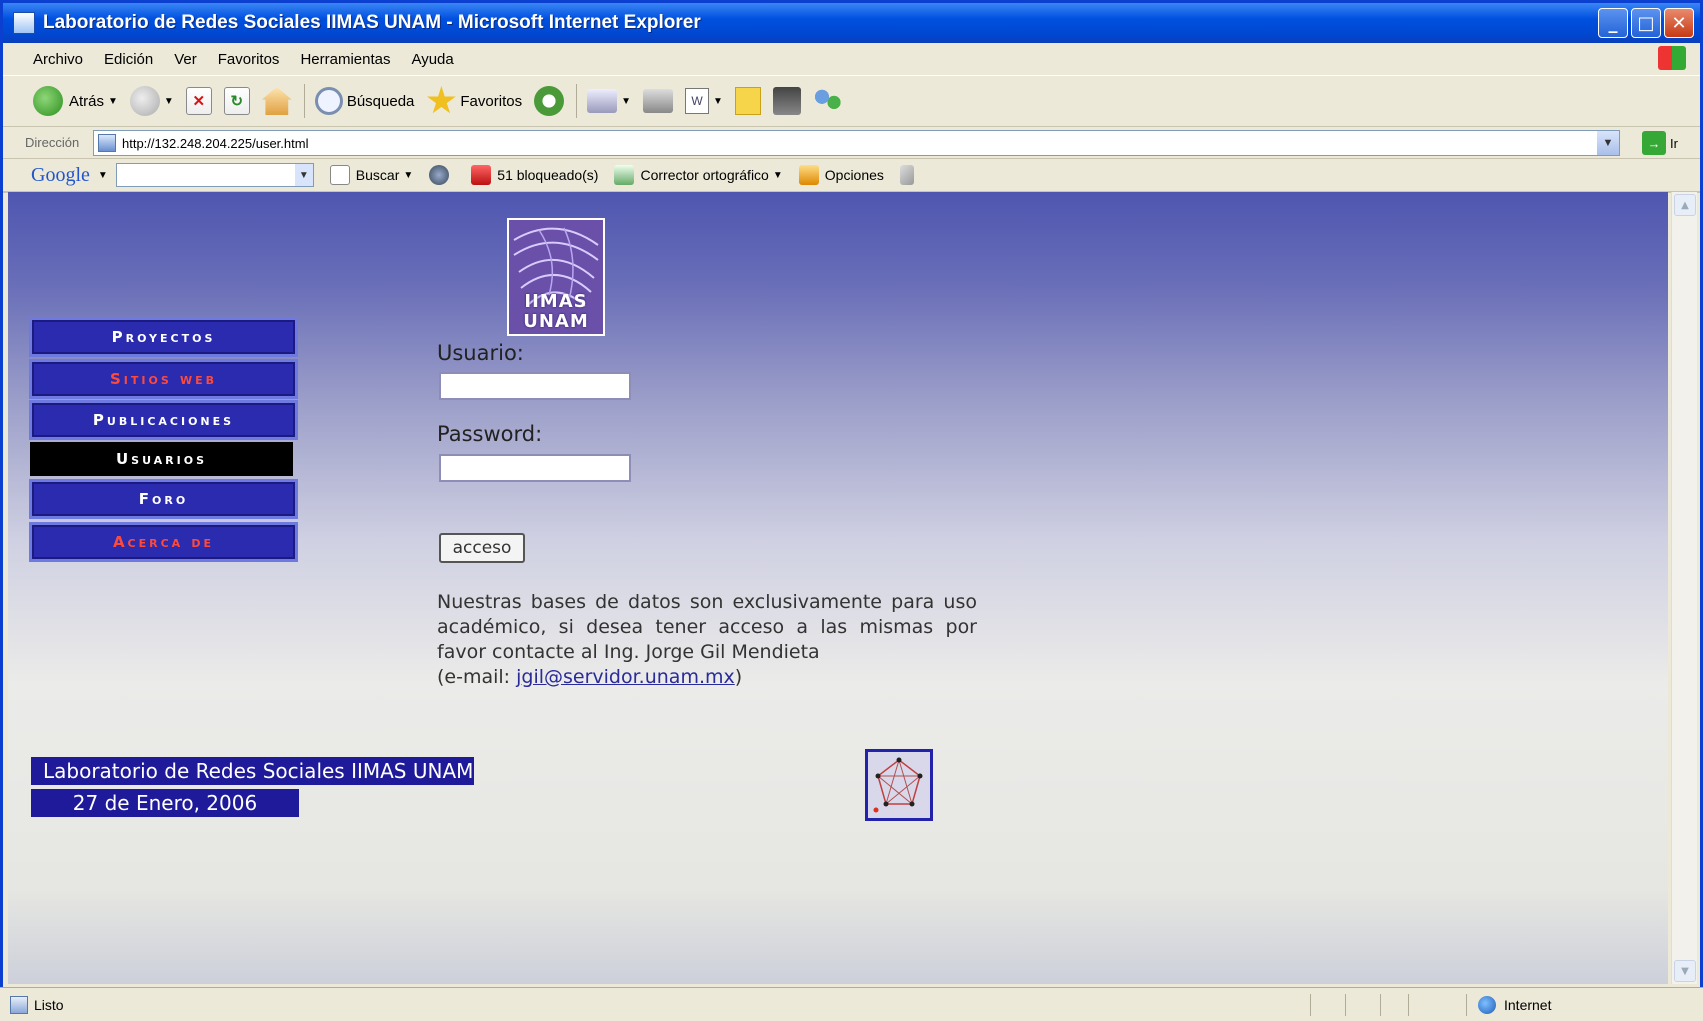 Image resolution: width=1703 pixels, height=1021 pixels. I want to click on nav-foro: Foro, so click(163, 499).